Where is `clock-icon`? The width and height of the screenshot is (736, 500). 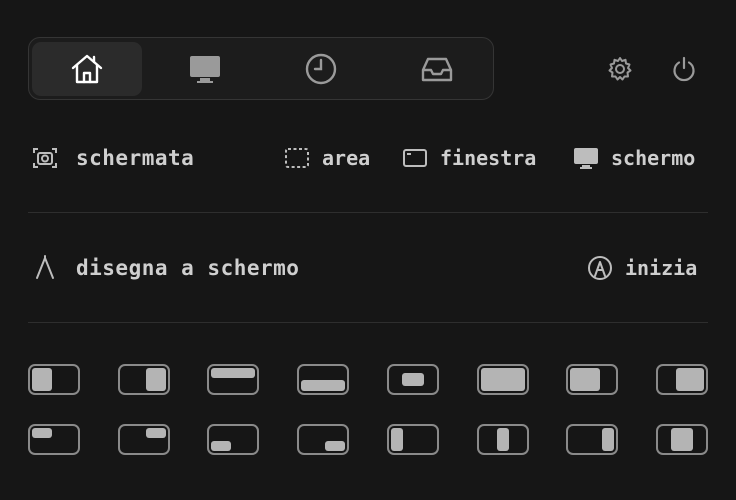 clock-icon is located at coordinates (321, 69).